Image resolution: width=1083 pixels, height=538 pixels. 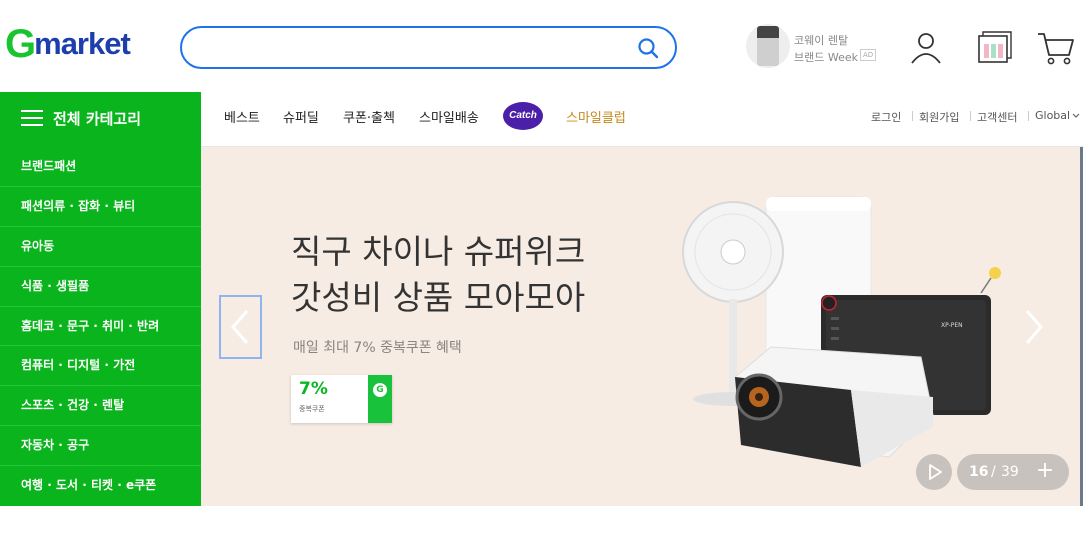 I want to click on user-icon, so click(x=926, y=48).